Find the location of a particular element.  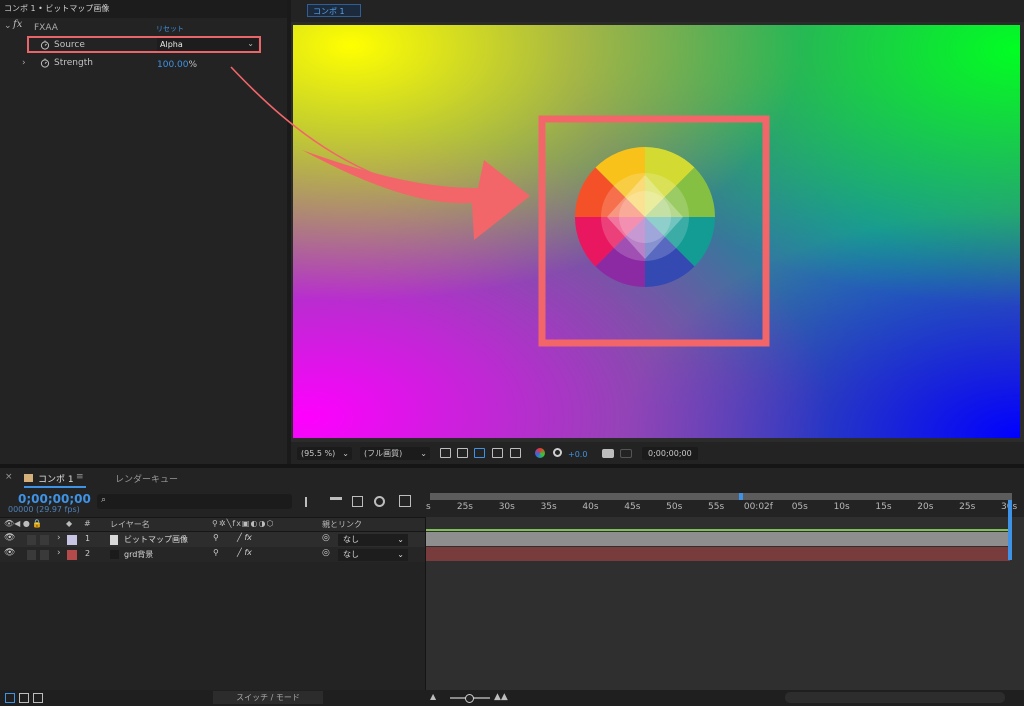

layer-number: 2 is located at coordinates (88, 553).